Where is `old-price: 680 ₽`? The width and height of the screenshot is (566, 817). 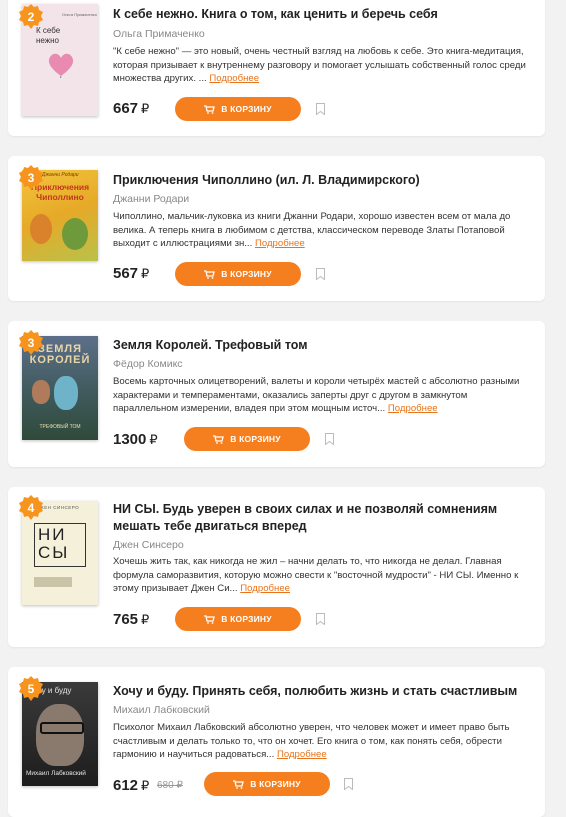
old-price: 680 ₽ is located at coordinates (170, 785).